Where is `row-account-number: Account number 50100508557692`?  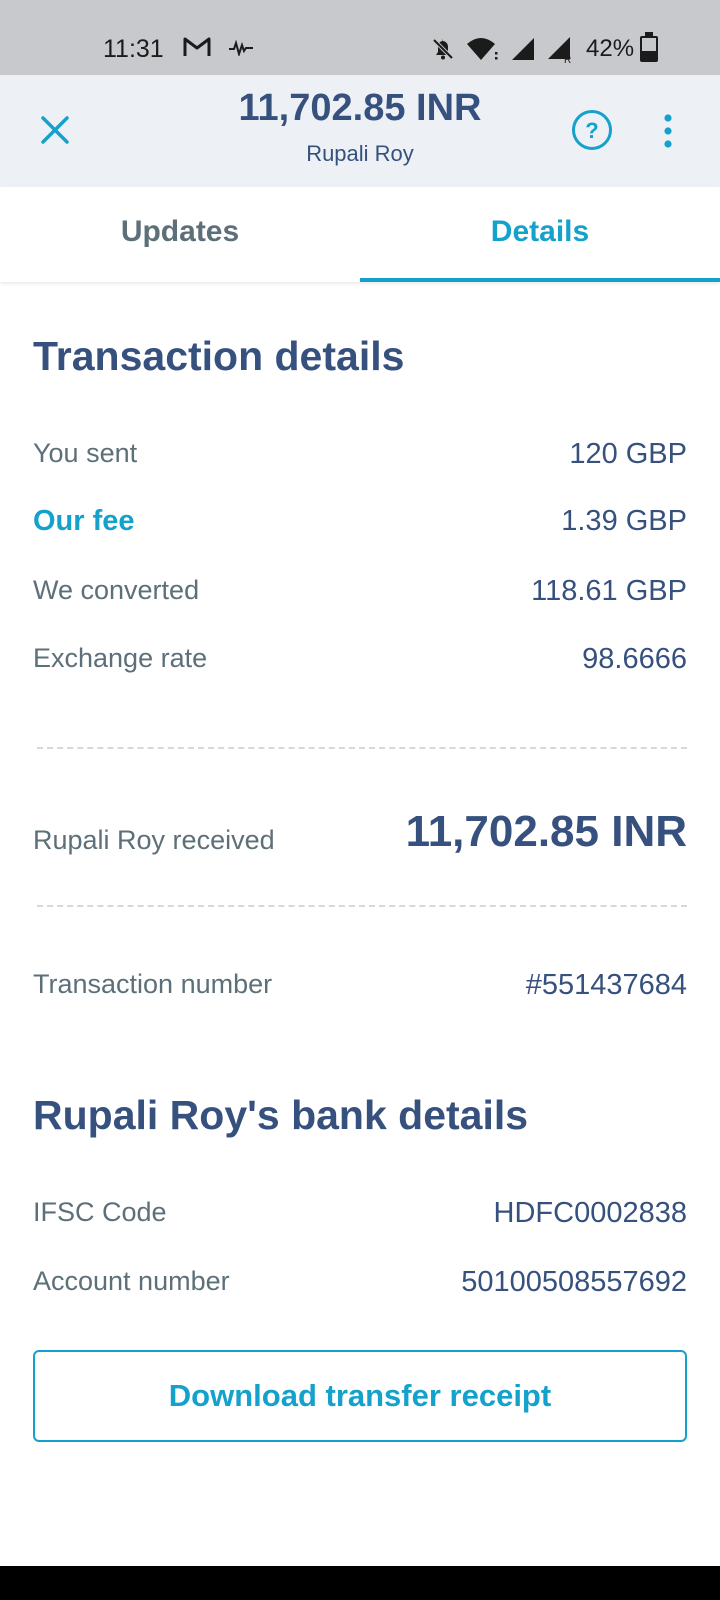
row-account-number: Account number 50100508557692 is located at coordinates (360, 1286).